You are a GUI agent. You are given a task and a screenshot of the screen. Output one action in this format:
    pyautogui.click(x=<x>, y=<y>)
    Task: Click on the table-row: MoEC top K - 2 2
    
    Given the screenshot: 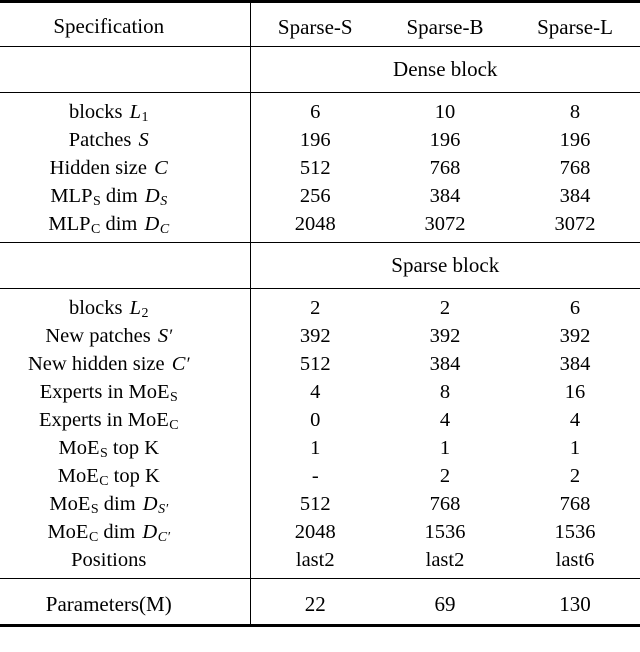 What is the action you would take?
    pyautogui.click(x=320, y=476)
    